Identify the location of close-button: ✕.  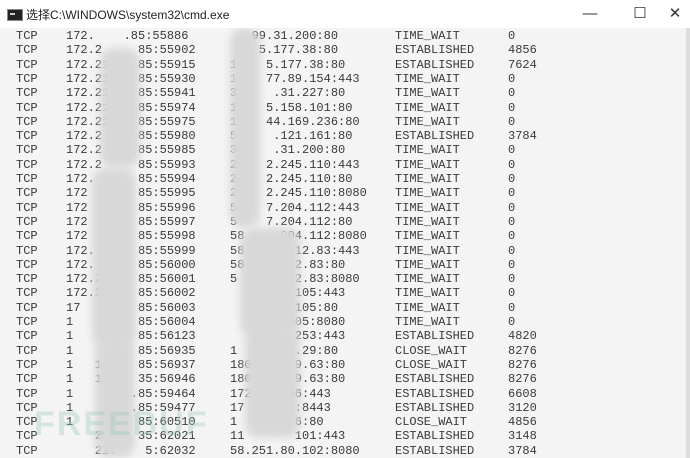
(675, 14).